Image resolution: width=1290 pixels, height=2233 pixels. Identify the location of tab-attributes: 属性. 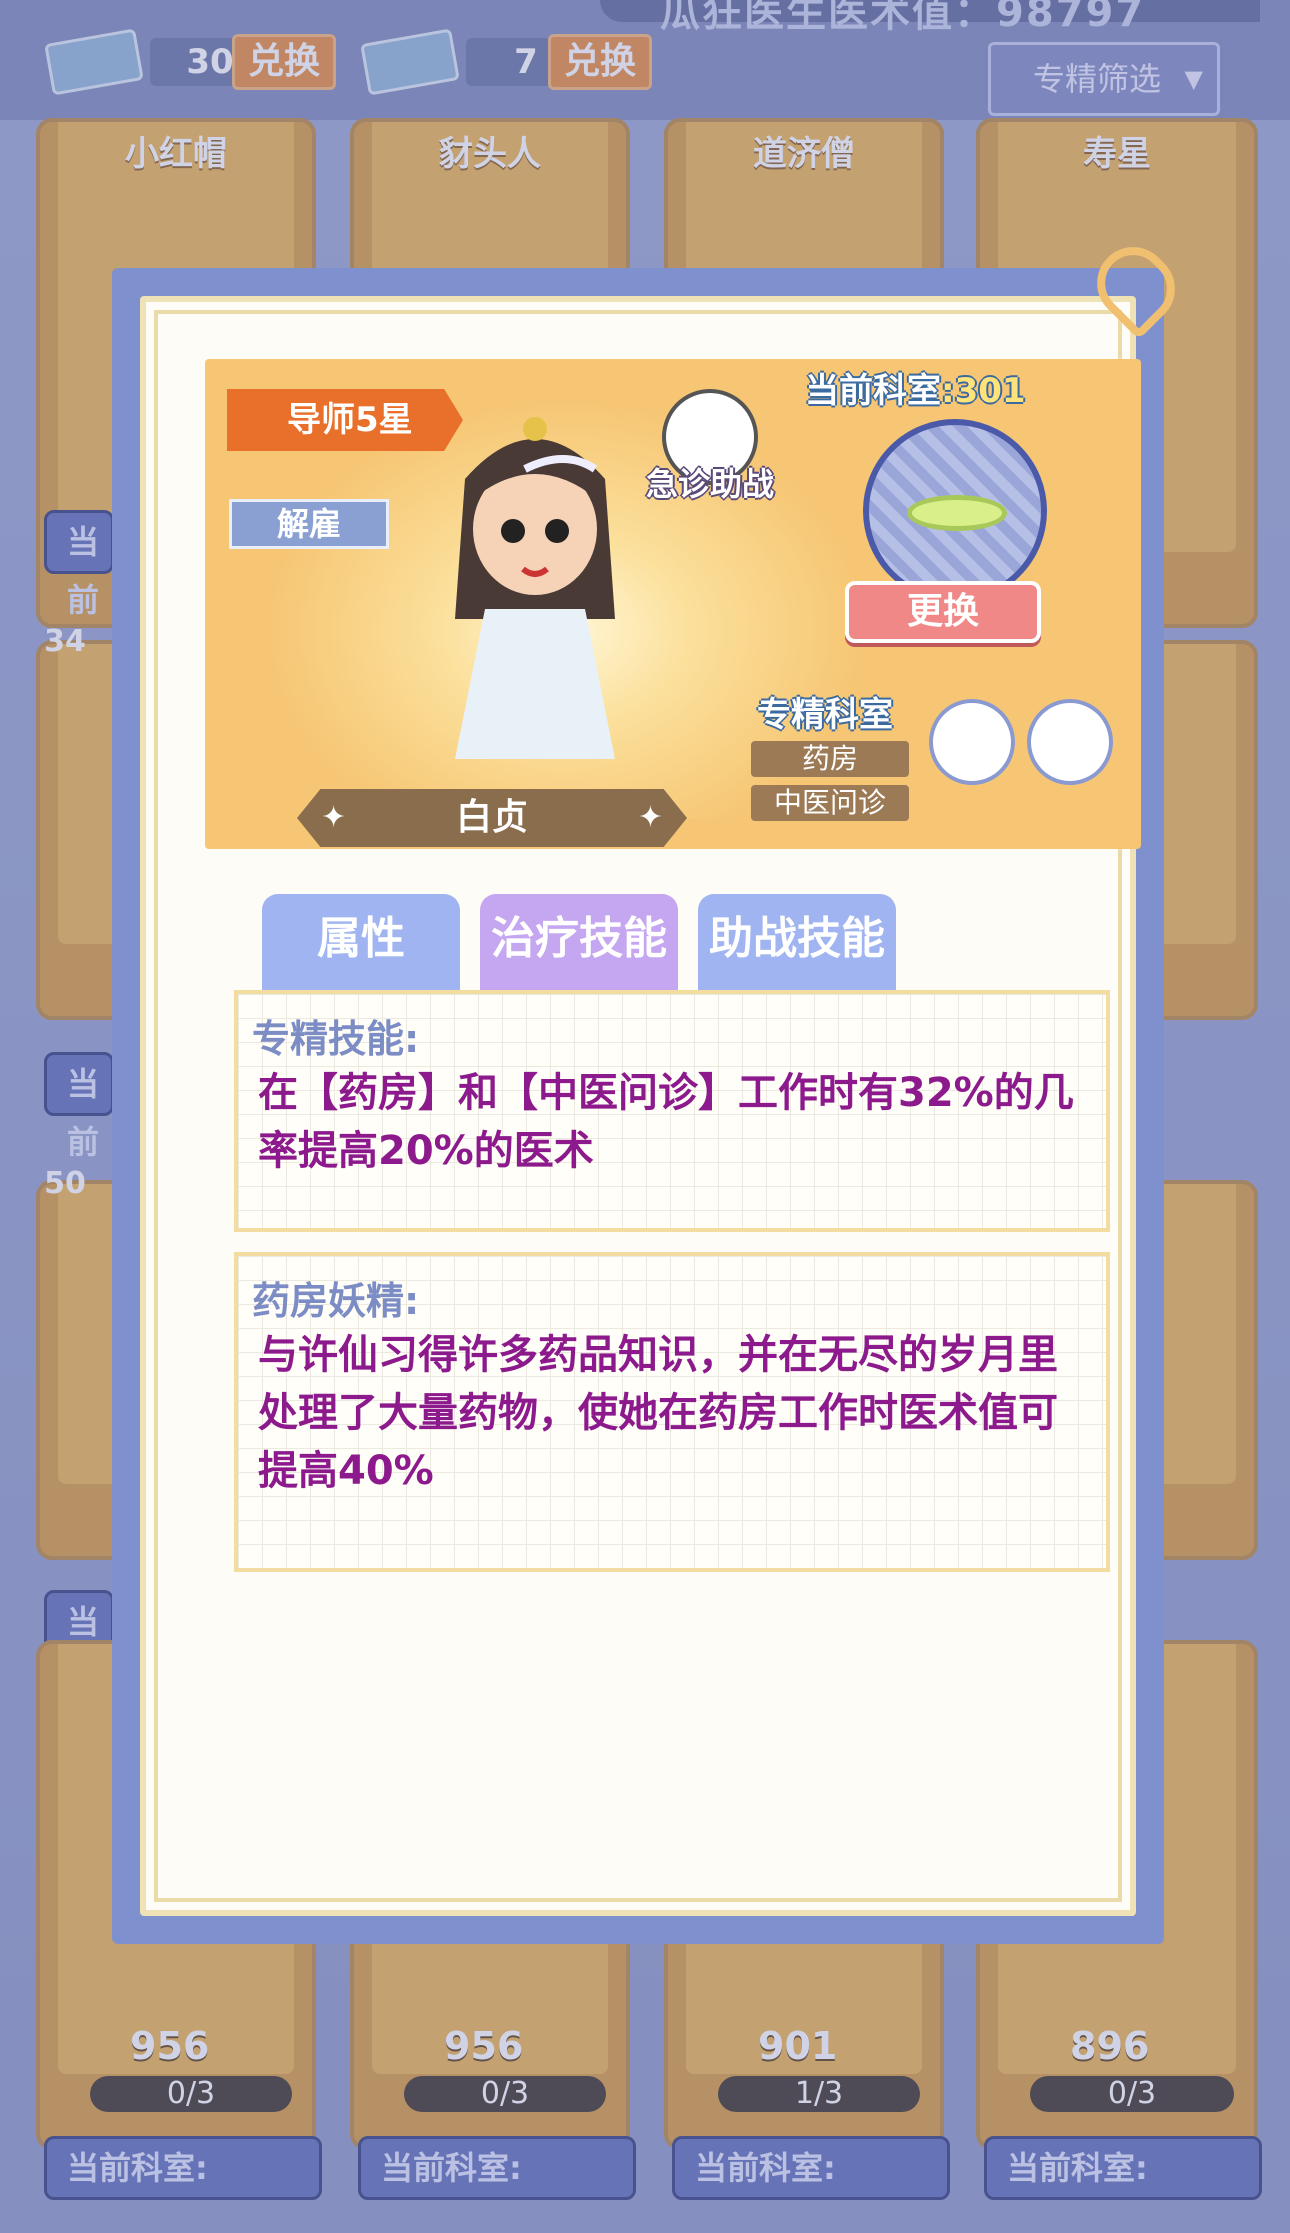
(361, 942).